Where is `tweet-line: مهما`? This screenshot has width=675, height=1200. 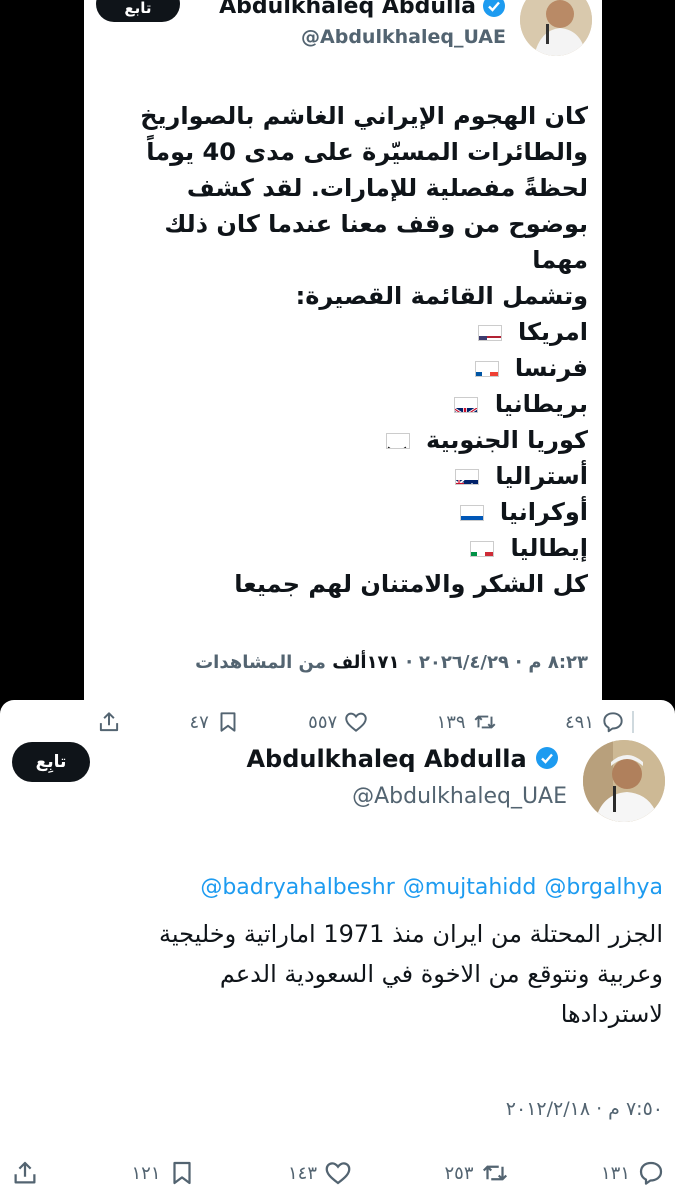
tweet-line: مهما is located at coordinates (560, 260).